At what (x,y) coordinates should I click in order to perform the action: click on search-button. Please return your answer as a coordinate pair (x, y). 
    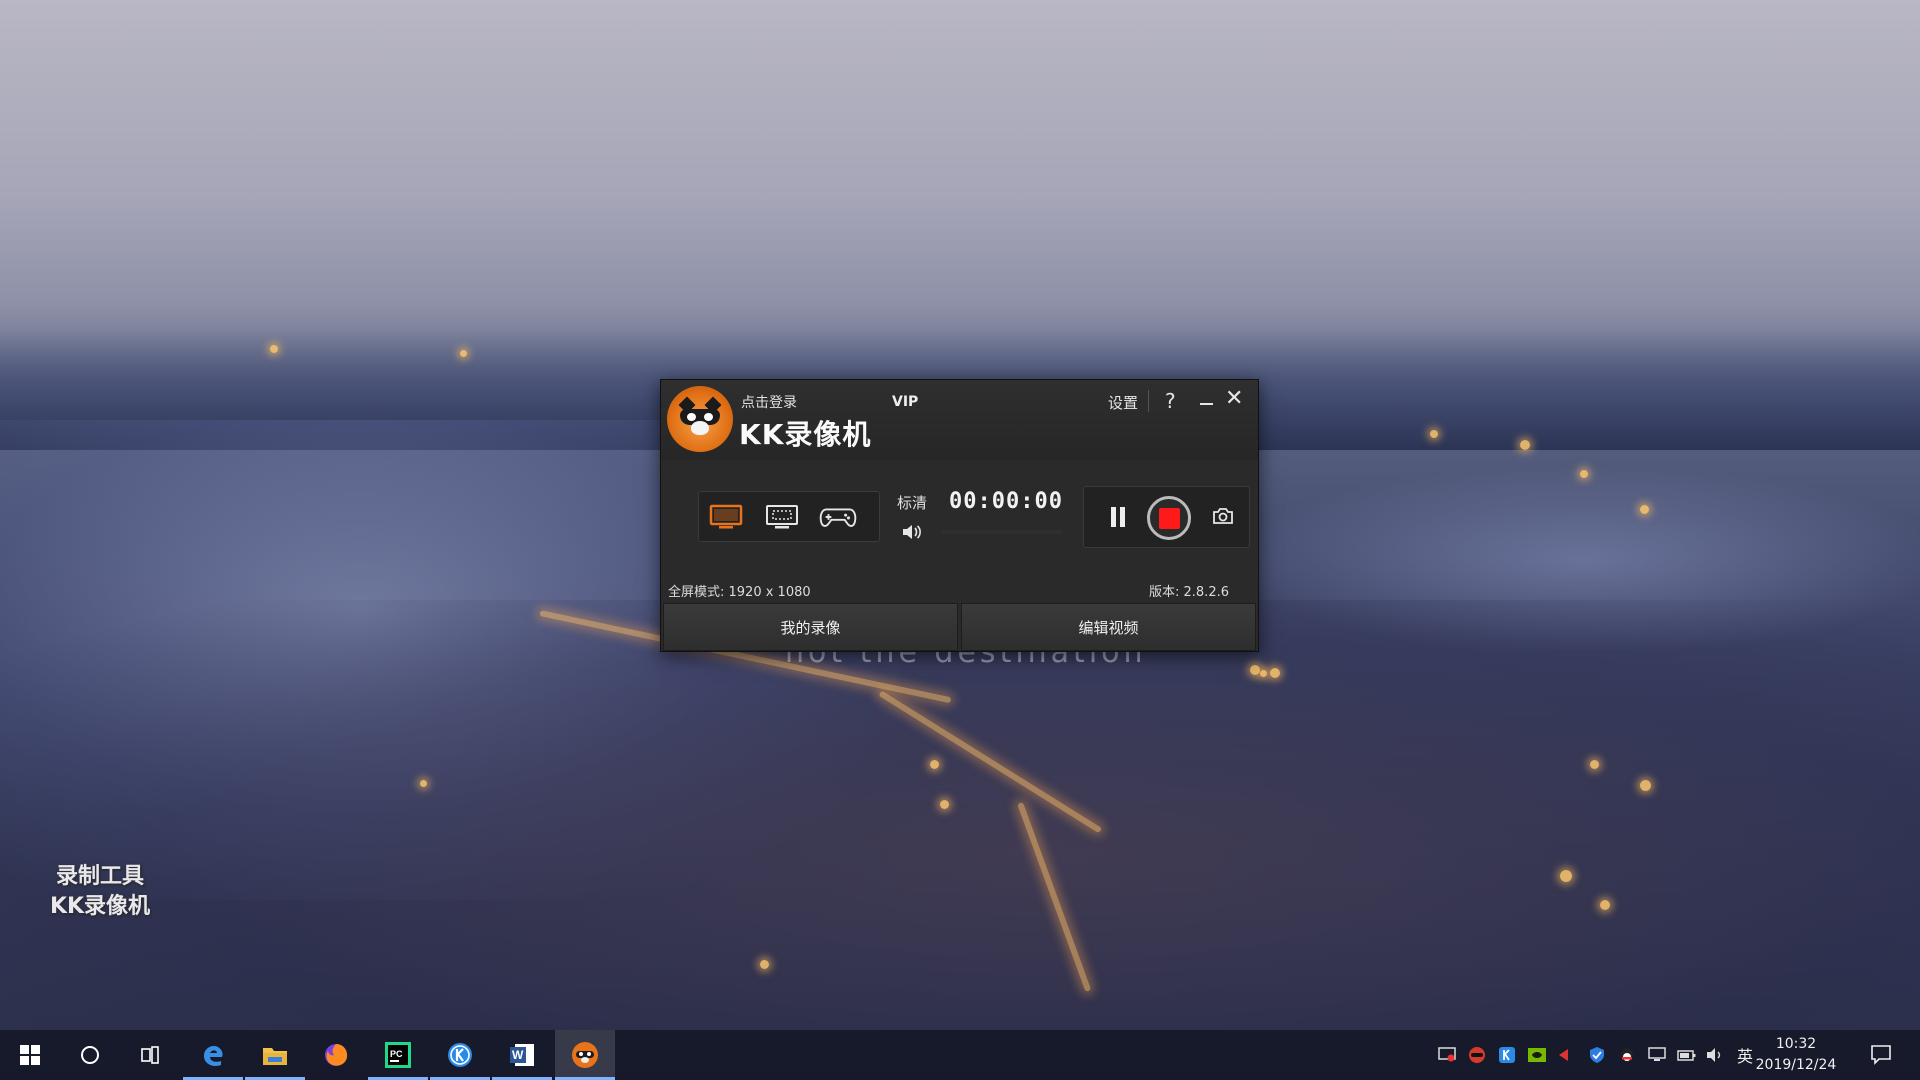
    Looking at the image, I should click on (90, 1055).